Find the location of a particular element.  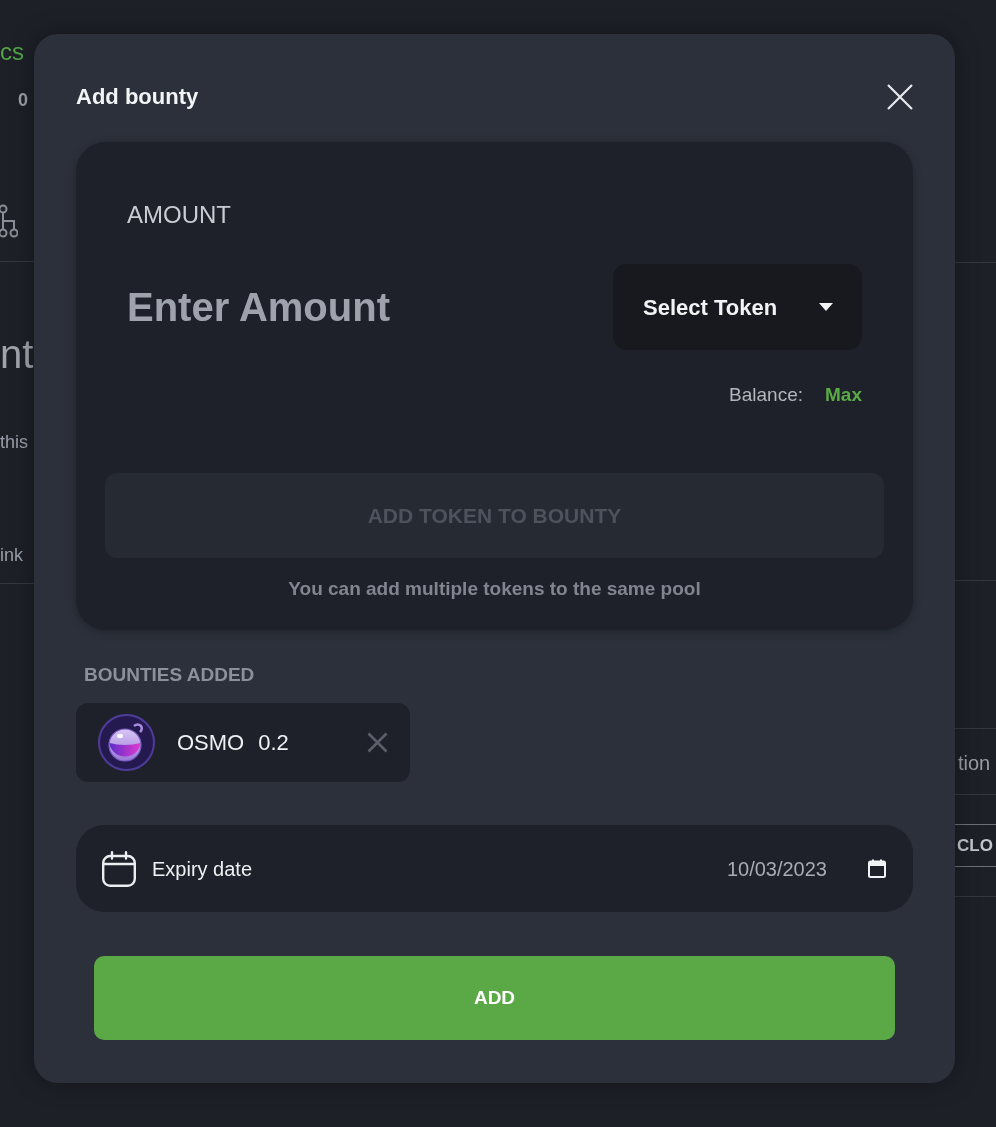

dialog-title: Add bounty is located at coordinates (137, 97).